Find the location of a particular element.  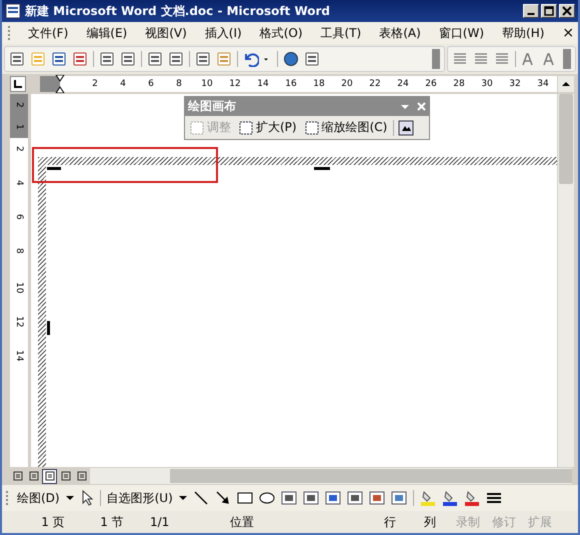

undo-arrow-icon is located at coordinates (251, 59).